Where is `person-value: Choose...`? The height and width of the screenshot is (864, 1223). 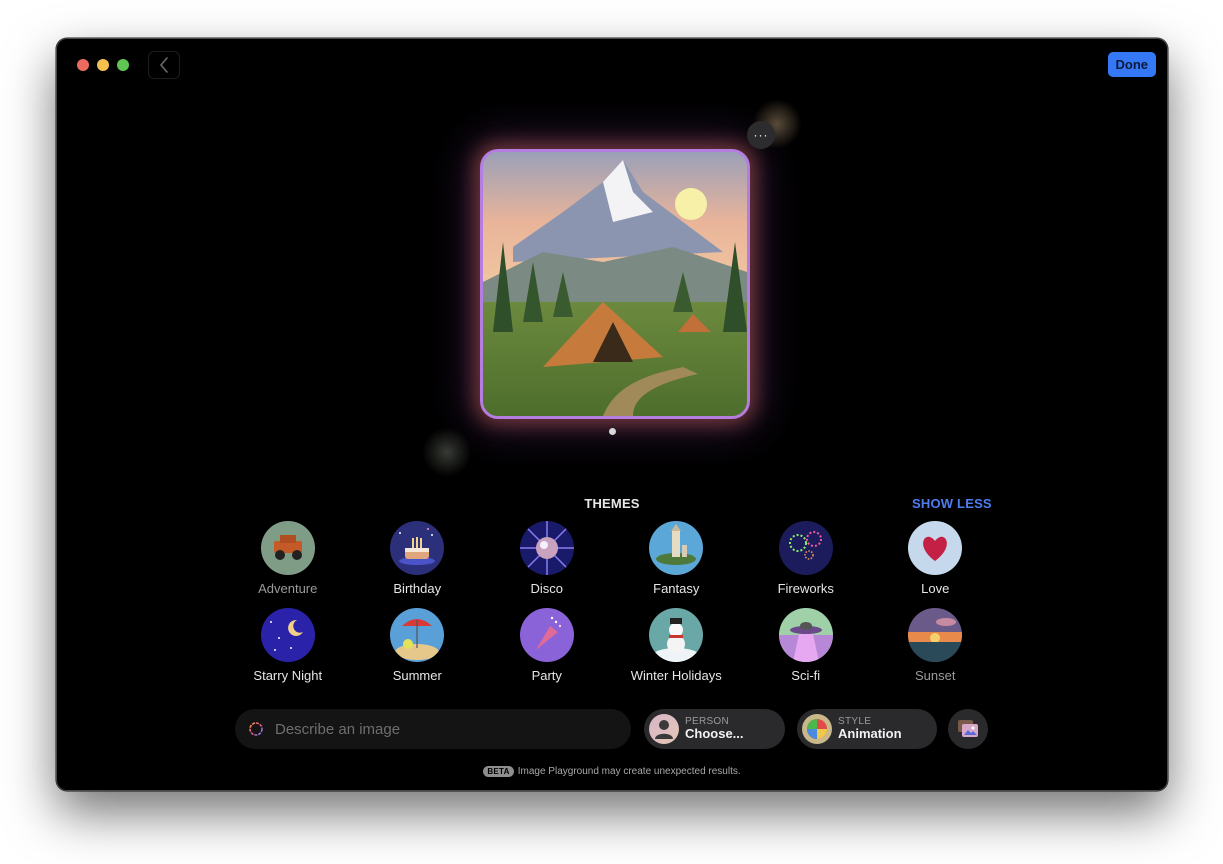 person-value: Choose... is located at coordinates (714, 734).